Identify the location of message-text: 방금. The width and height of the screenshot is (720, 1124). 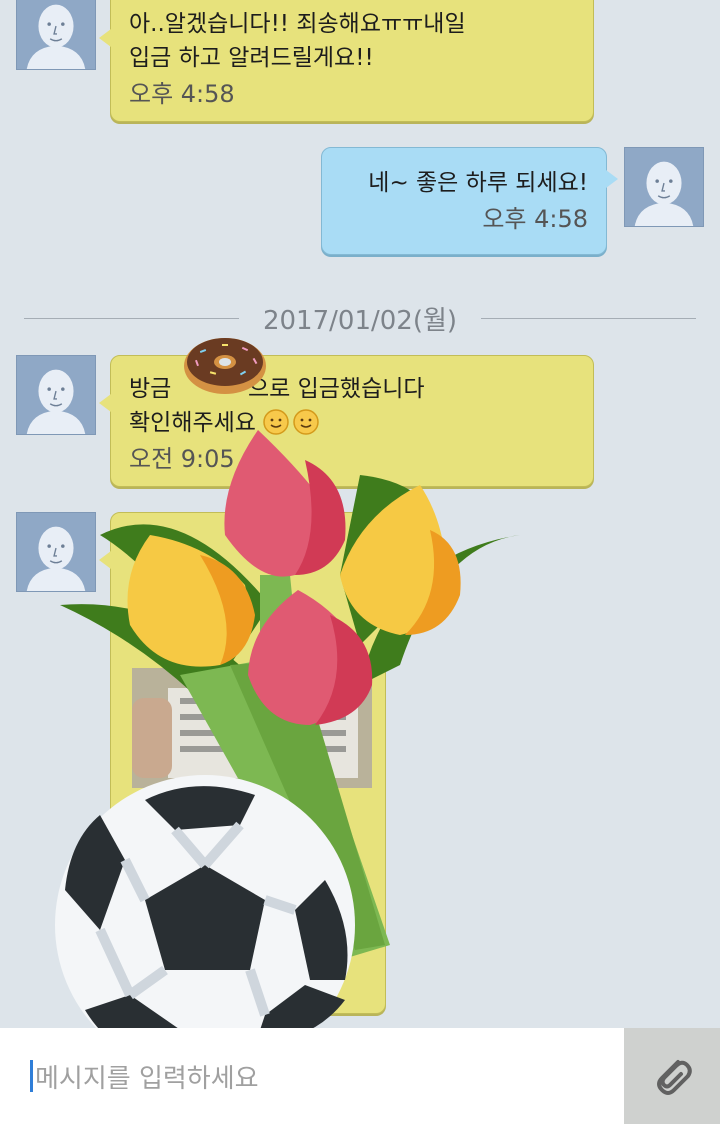
(150, 389).